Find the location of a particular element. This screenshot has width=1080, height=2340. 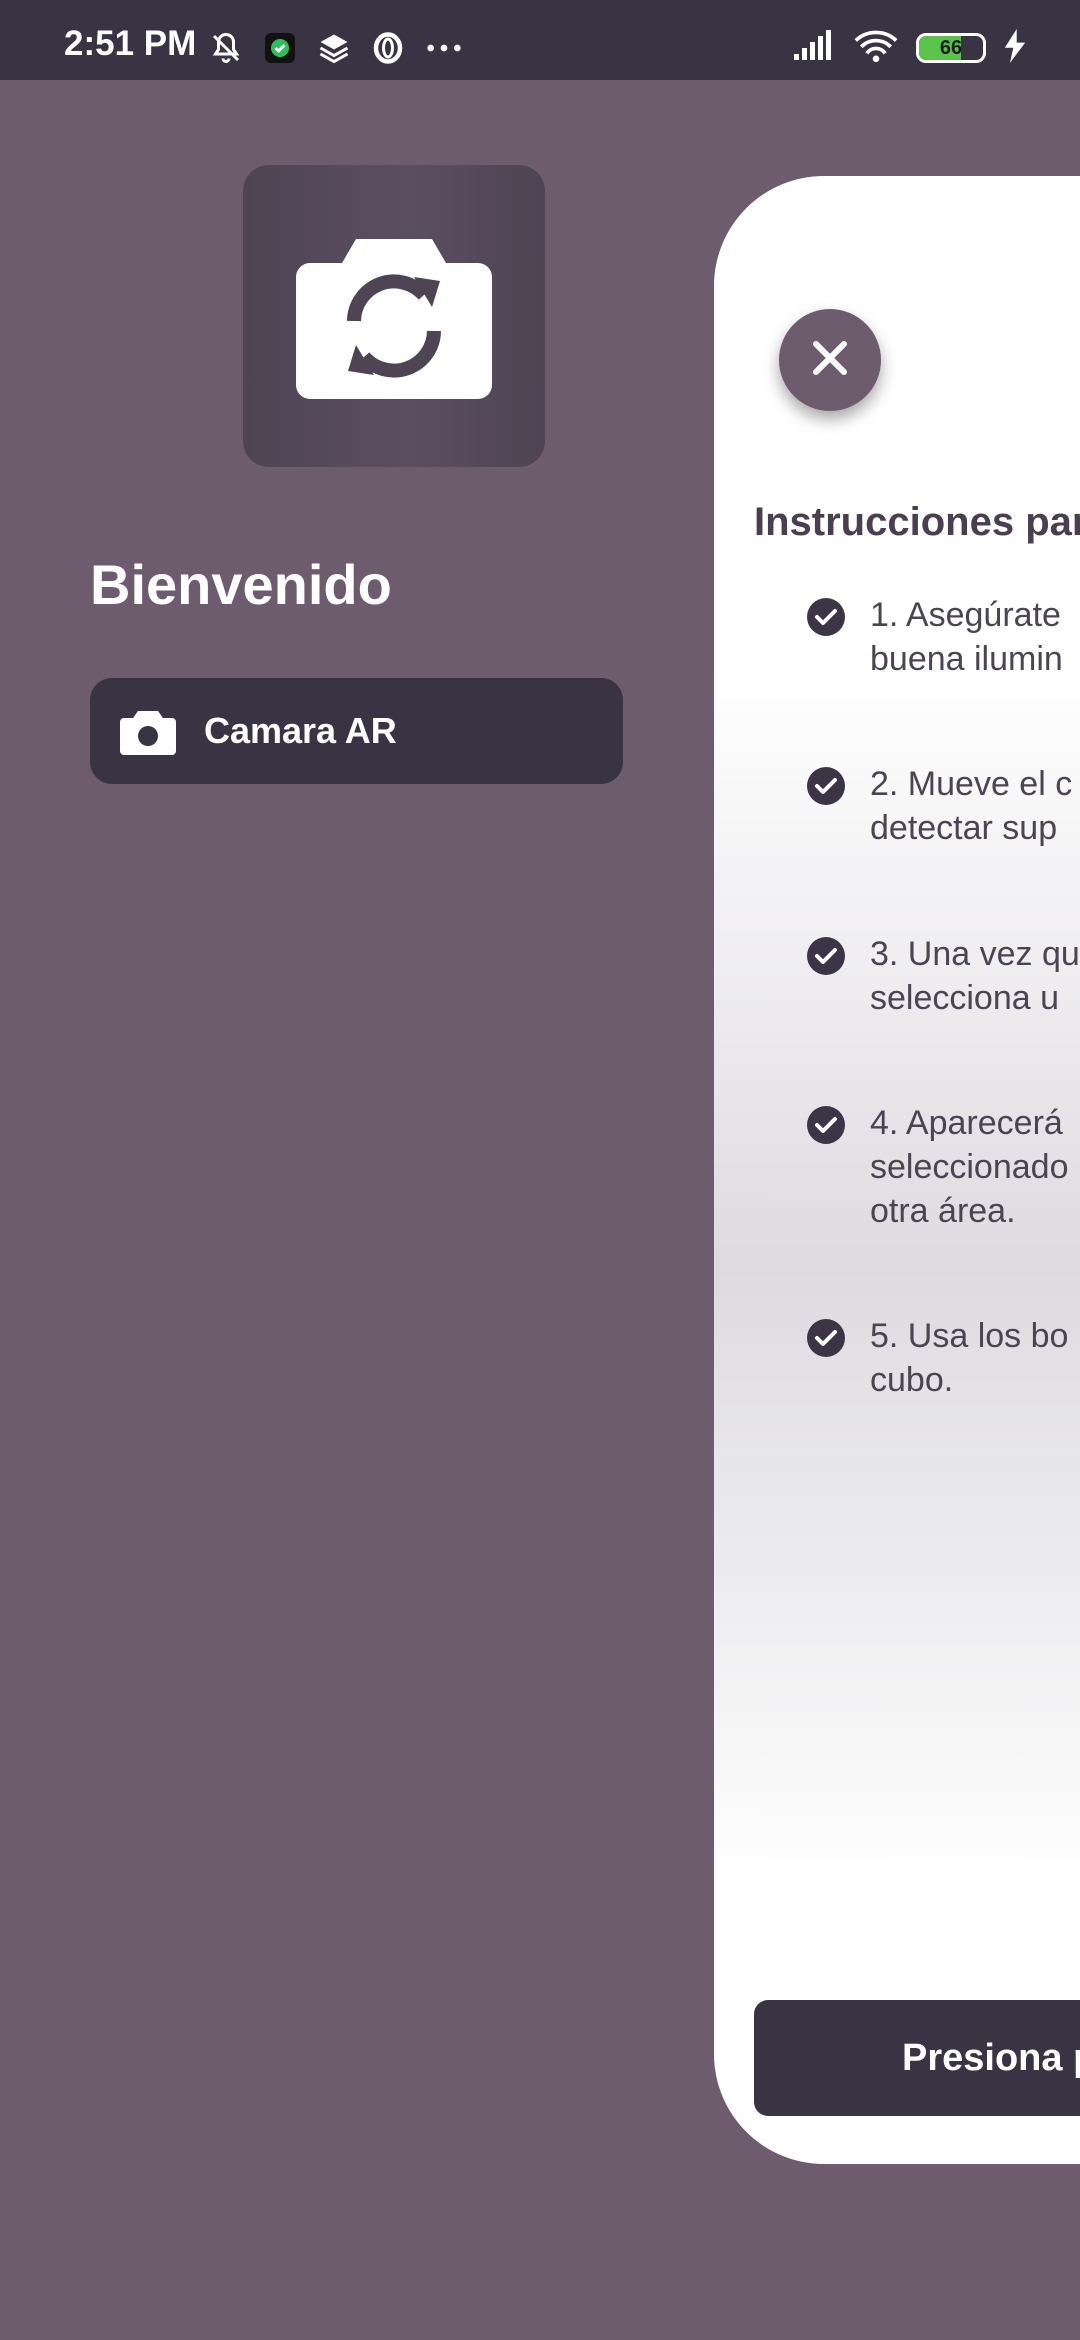

instruction-step-5: 5. Usa los bo cubo. is located at coordinates (943, 1358).